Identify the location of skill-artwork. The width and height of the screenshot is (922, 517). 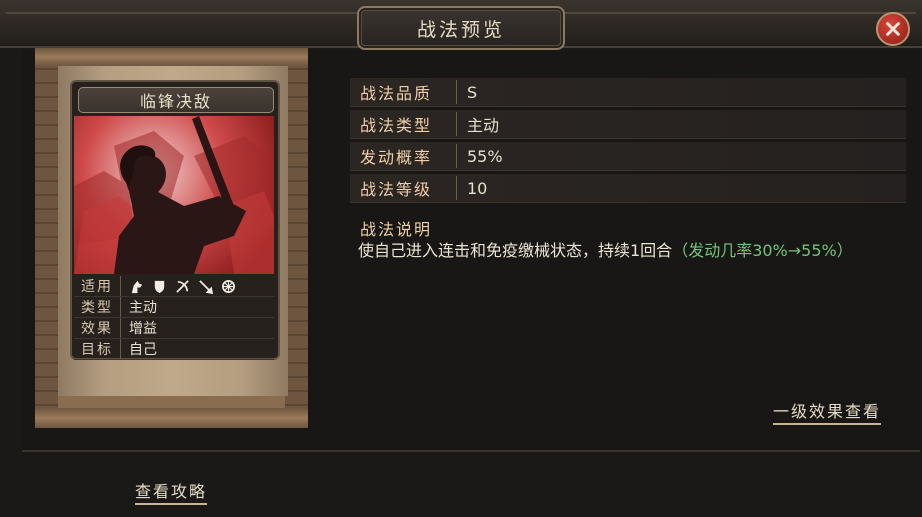
(174, 195).